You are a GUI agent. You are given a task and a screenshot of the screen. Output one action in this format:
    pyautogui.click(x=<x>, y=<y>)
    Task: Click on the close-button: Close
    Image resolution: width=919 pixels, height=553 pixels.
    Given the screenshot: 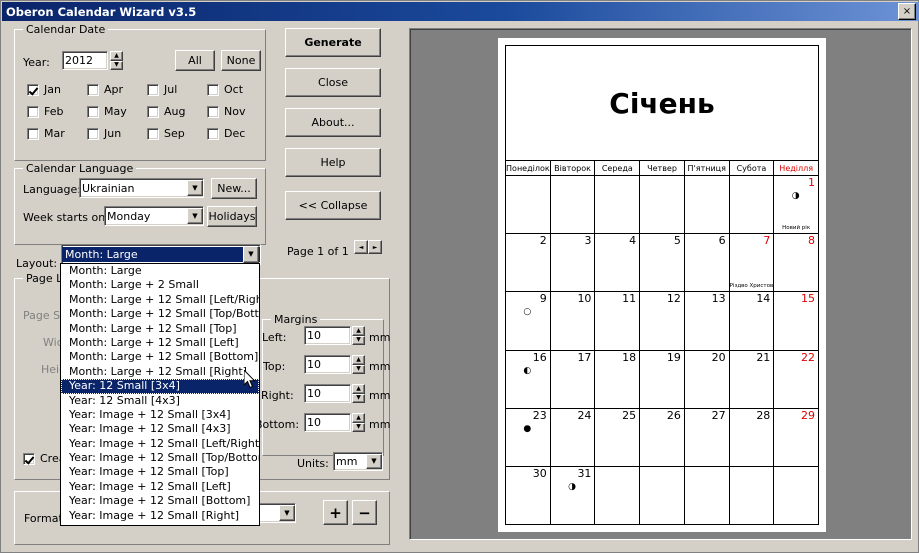 What is the action you would take?
    pyautogui.click(x=333, y=82)
    